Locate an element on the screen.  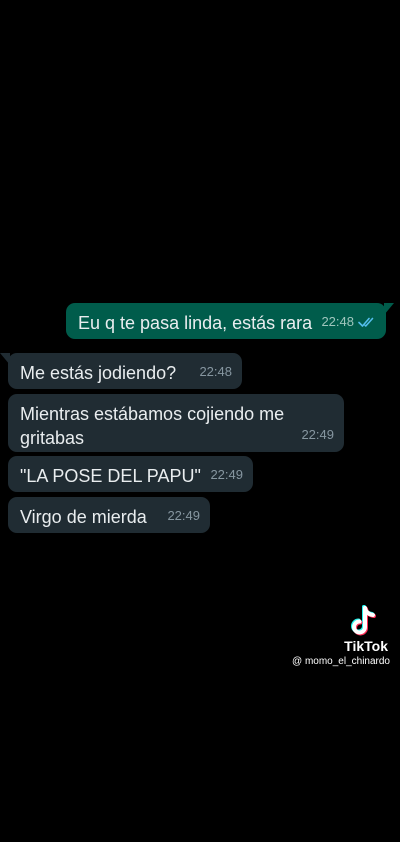
message-bubble-incoming: "LA POSE DEL PAPU" 22:49 is located at coordinates (130, 474).